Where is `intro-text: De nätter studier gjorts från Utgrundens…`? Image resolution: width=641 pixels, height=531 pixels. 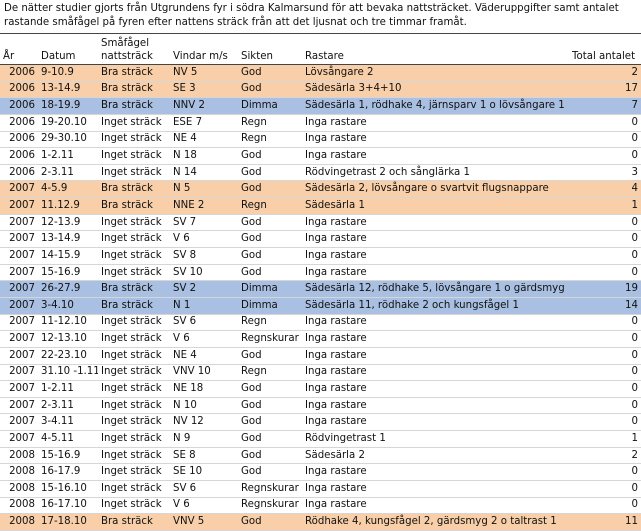 intro-text: De nätter studier gjorts från Utgrundens… is located at coordinates (320, 17).